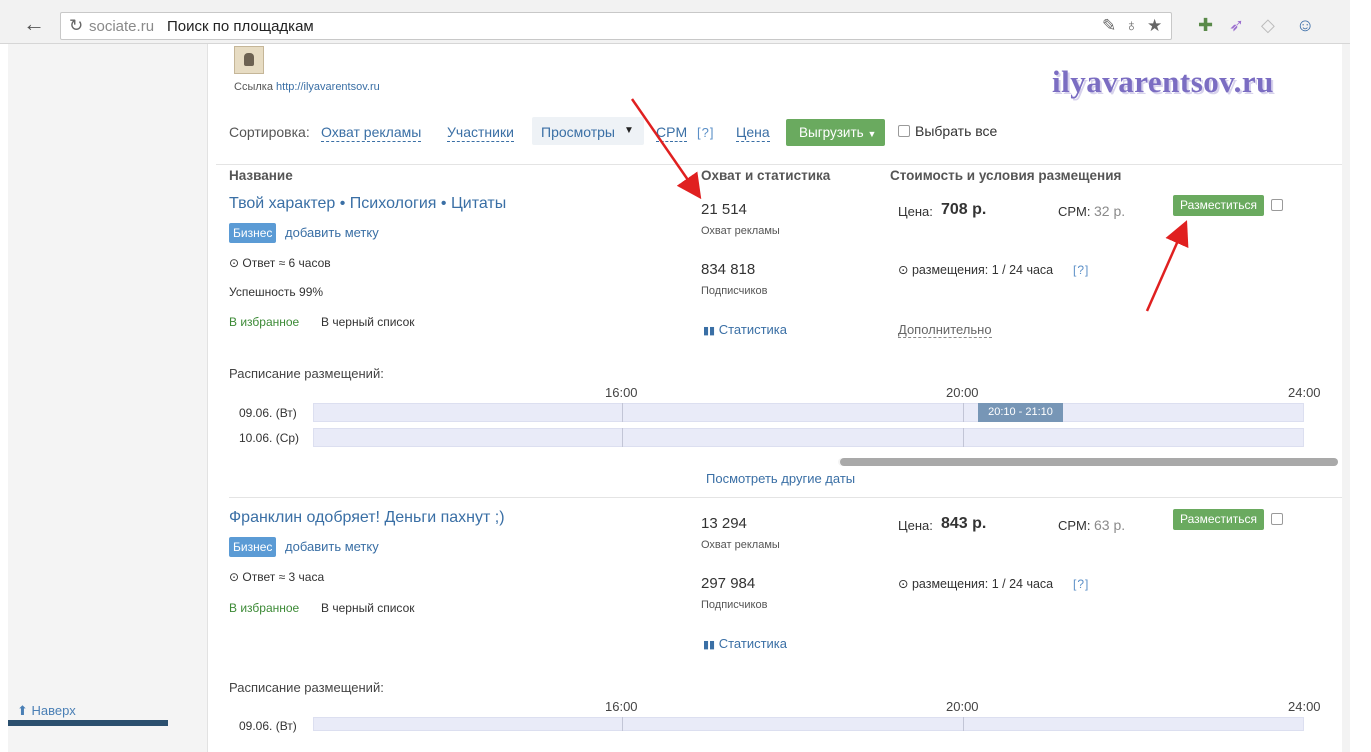 The height and width of the screenshot is (752, 1371). What do you see at coordinates (962, 706) in the screenshot?
I see `schedule-hour-label: 20:00` at bounding box center [962, 706].